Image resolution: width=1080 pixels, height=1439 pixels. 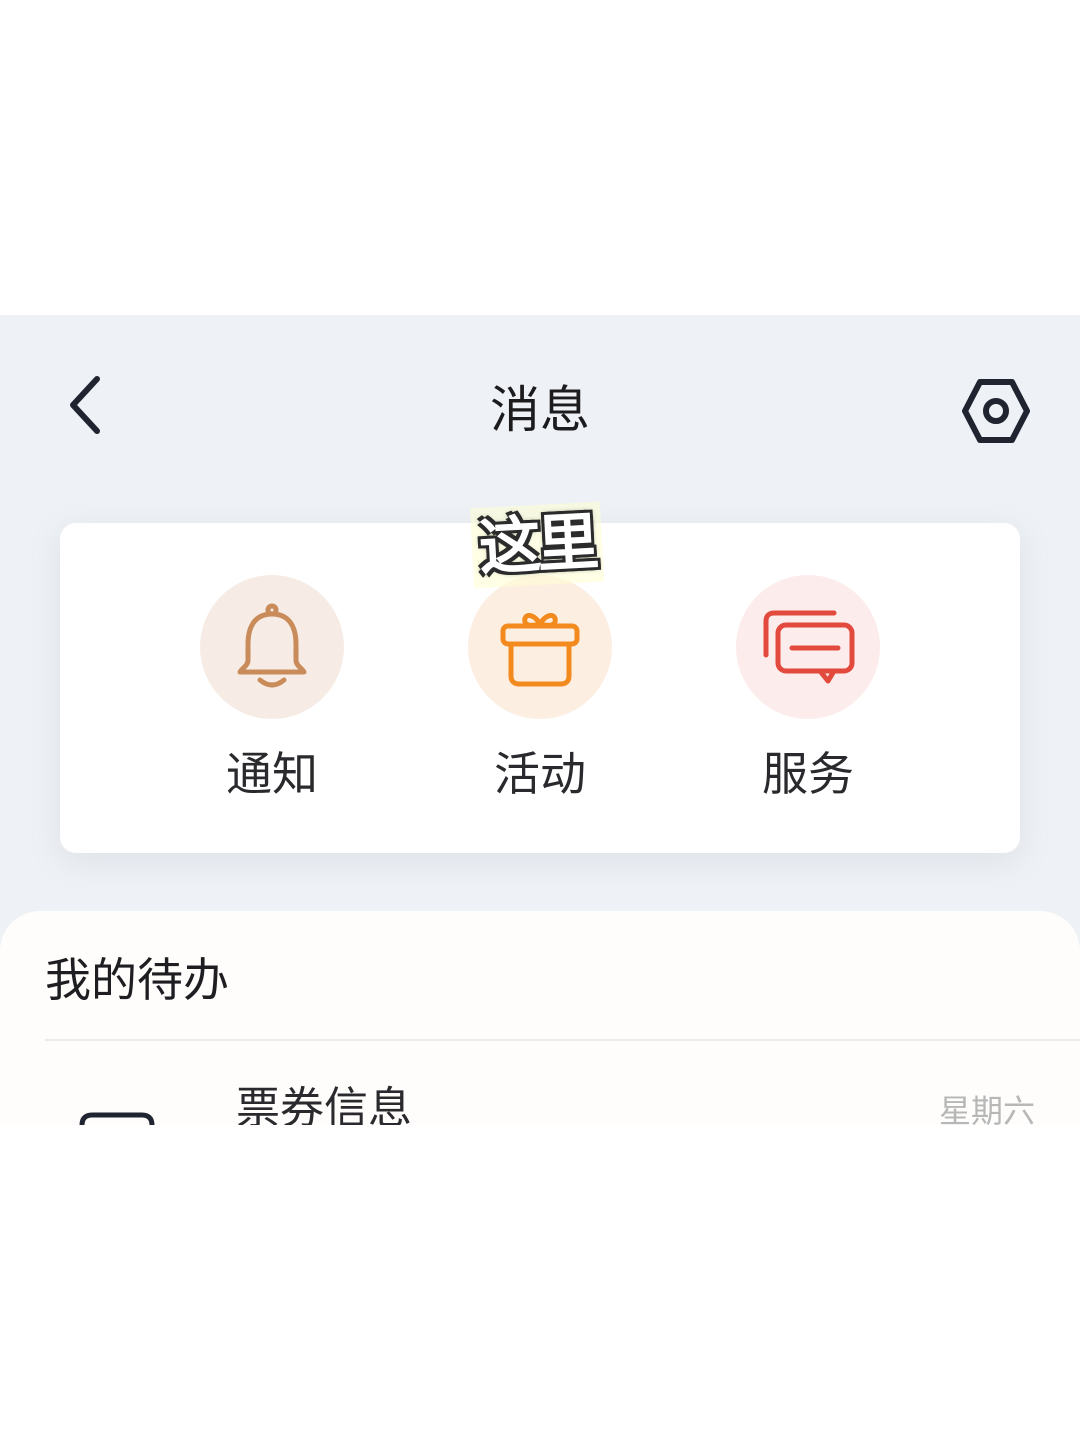 What do you see at coordinates (808, 774) in the screenshot?
I see `category-label: 服务` at bounding box center [808, 774].